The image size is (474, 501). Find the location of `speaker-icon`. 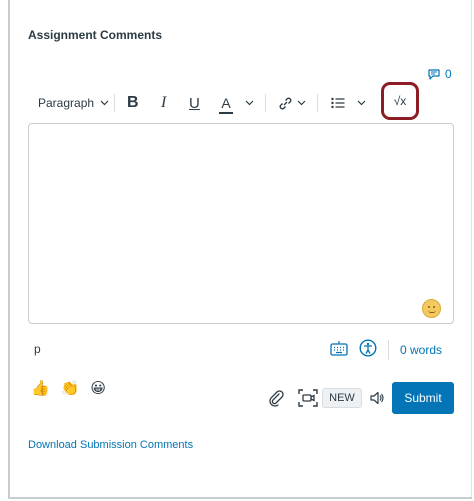

speaker-icon is located at coordinates (377, 398).